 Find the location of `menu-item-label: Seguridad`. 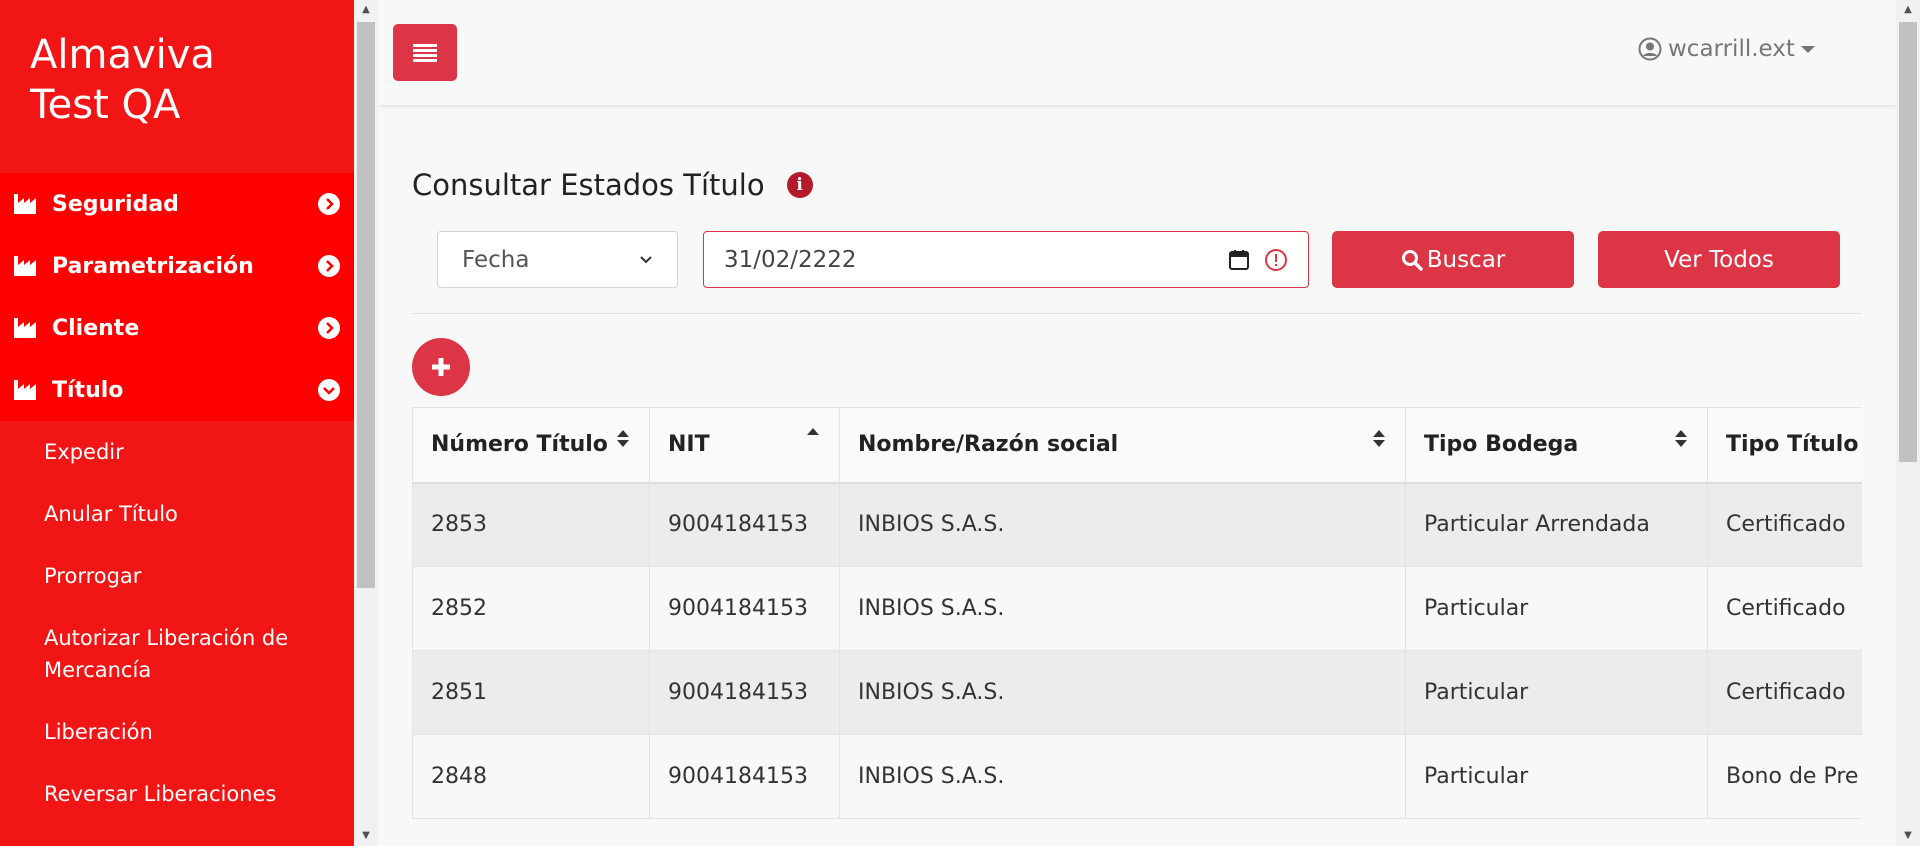

menu-item-label: Seguridad is located at coordinates (115, 204).